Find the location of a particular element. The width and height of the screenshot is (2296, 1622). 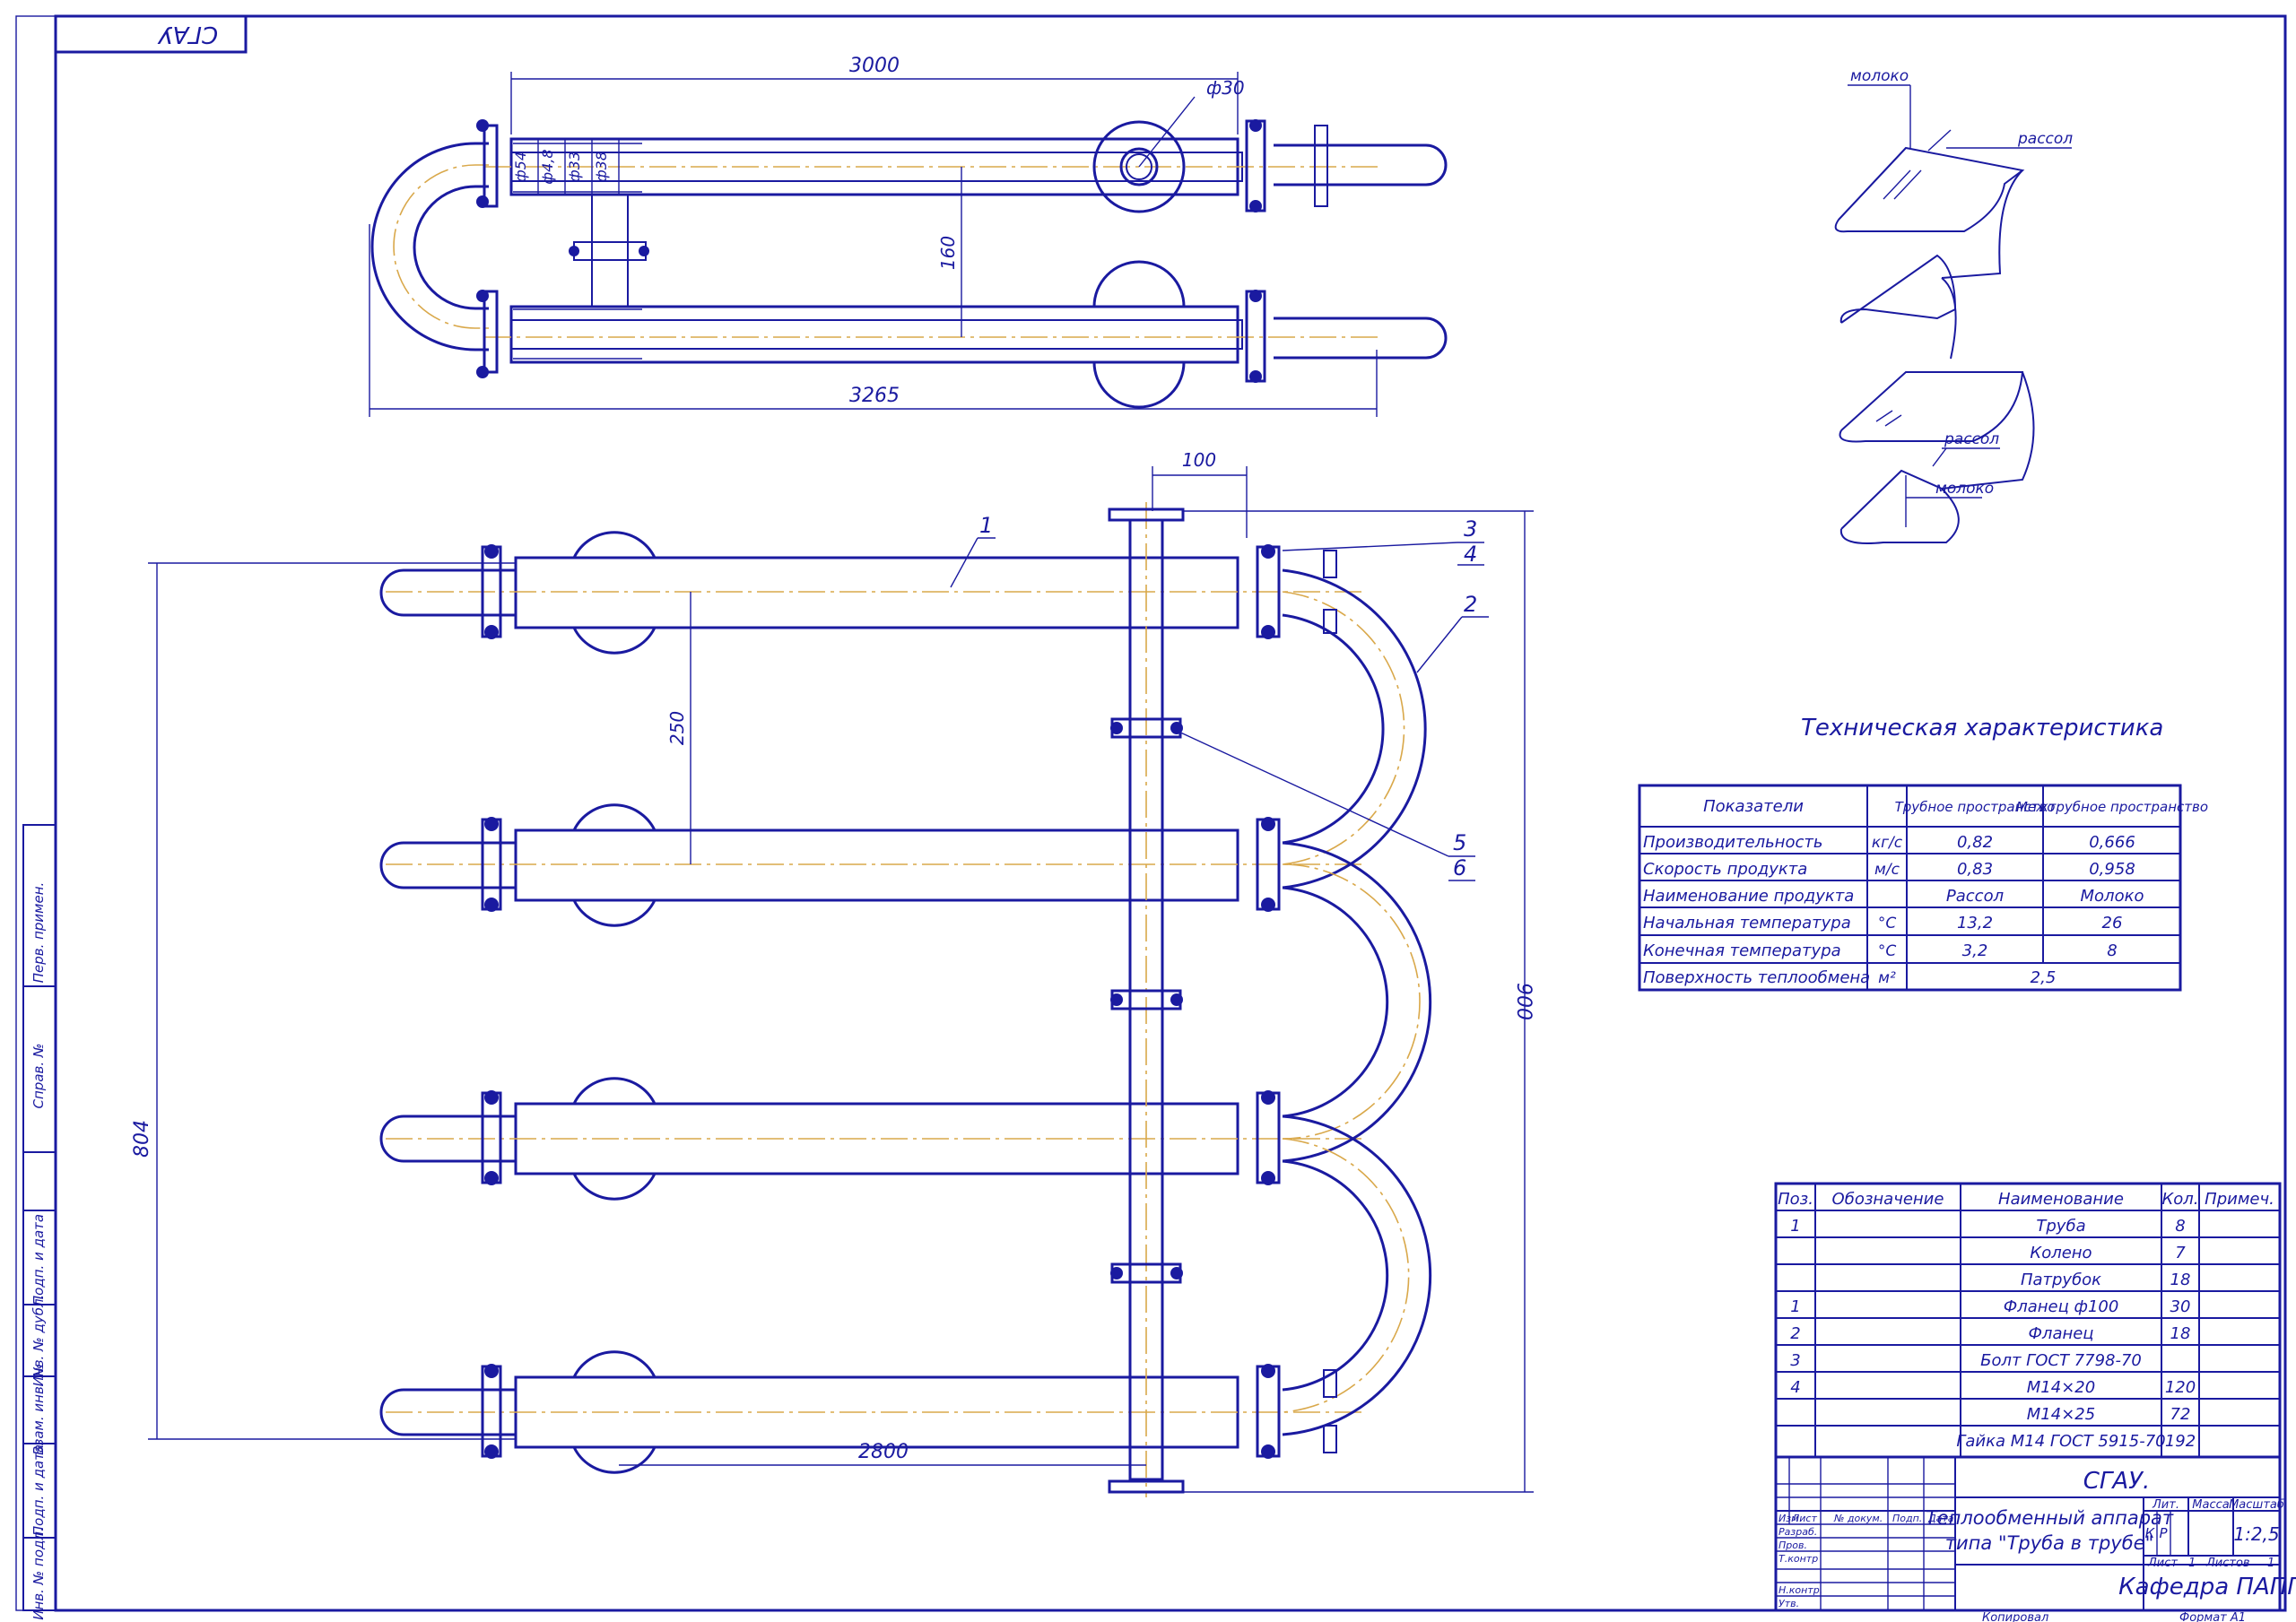

left-flanges is located at coordinates (491, 1001).